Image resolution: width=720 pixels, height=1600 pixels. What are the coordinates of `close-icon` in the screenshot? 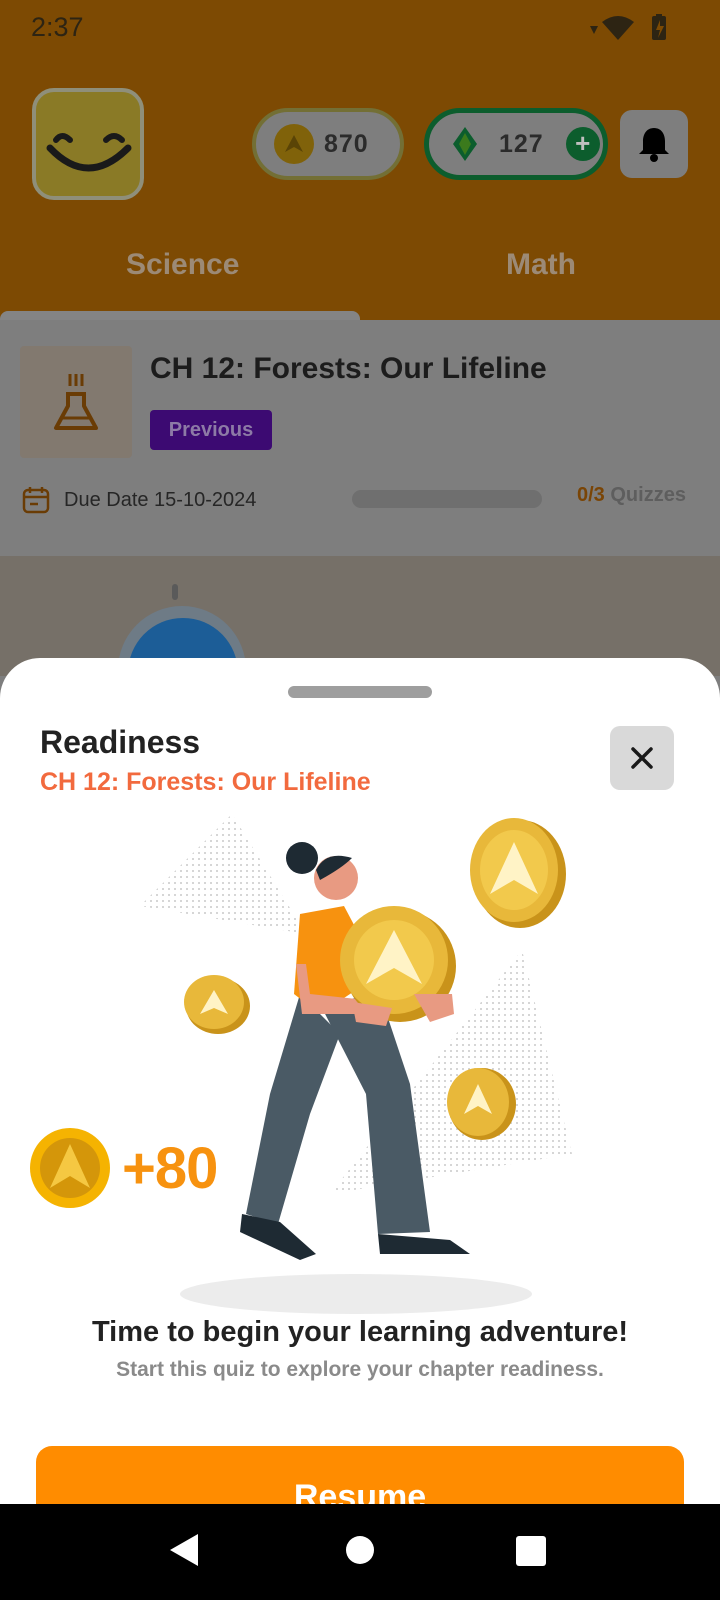 It's located at (642, 758).